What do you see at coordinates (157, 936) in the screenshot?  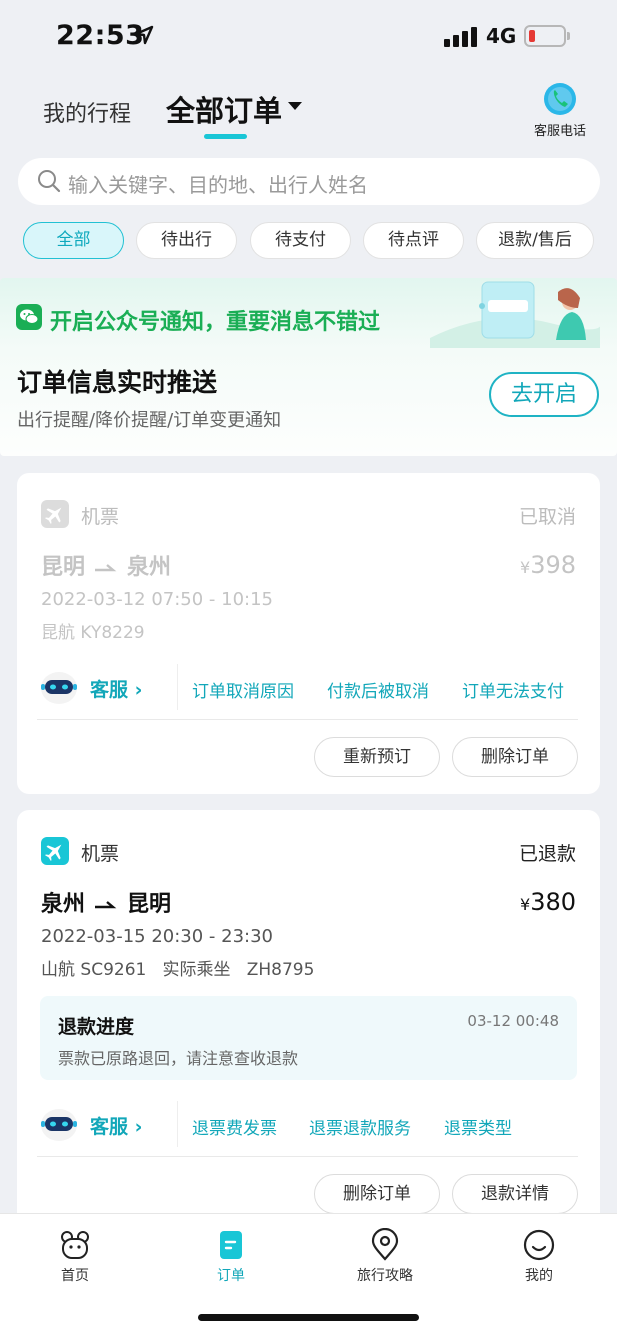 I see `flight-time: 2022-03-15 20:30 - 23:30` at bounding box center [157, 936].